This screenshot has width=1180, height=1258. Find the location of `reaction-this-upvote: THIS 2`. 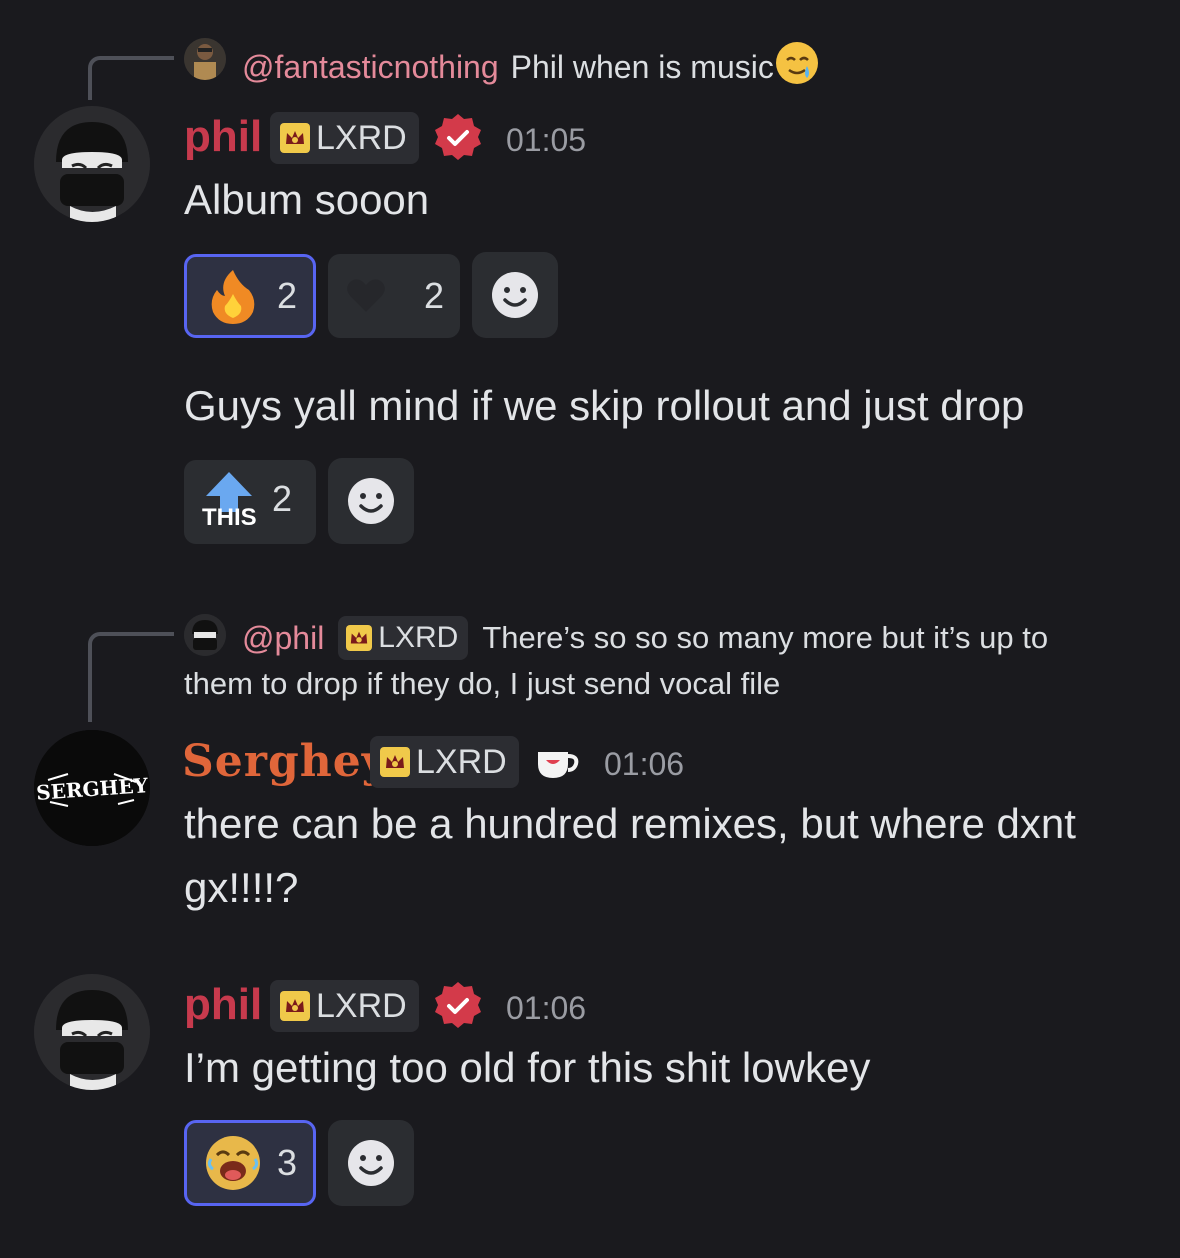

reaction-this-upvote: THIS 2 is located at coordinates (250, 502).